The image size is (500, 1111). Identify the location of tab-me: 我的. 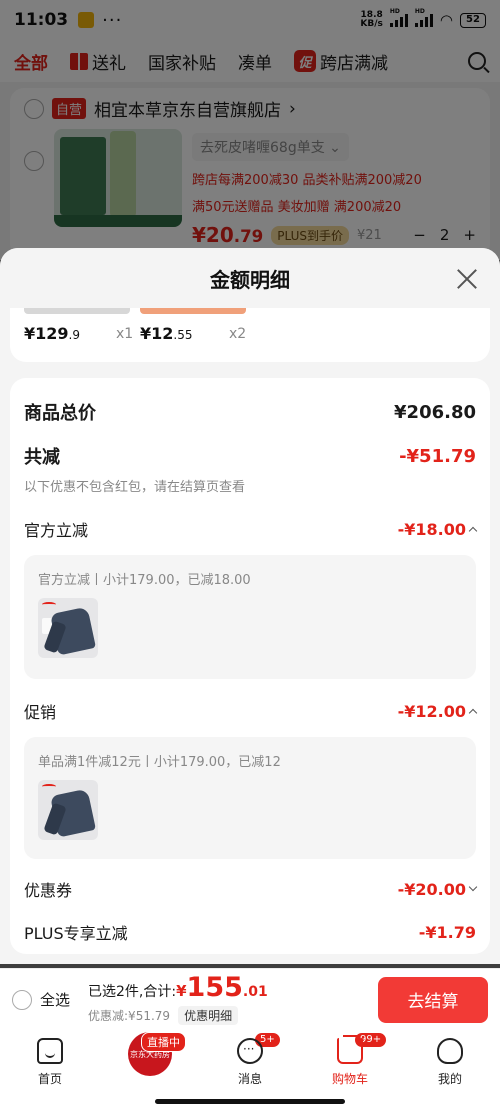
(450, 1070).